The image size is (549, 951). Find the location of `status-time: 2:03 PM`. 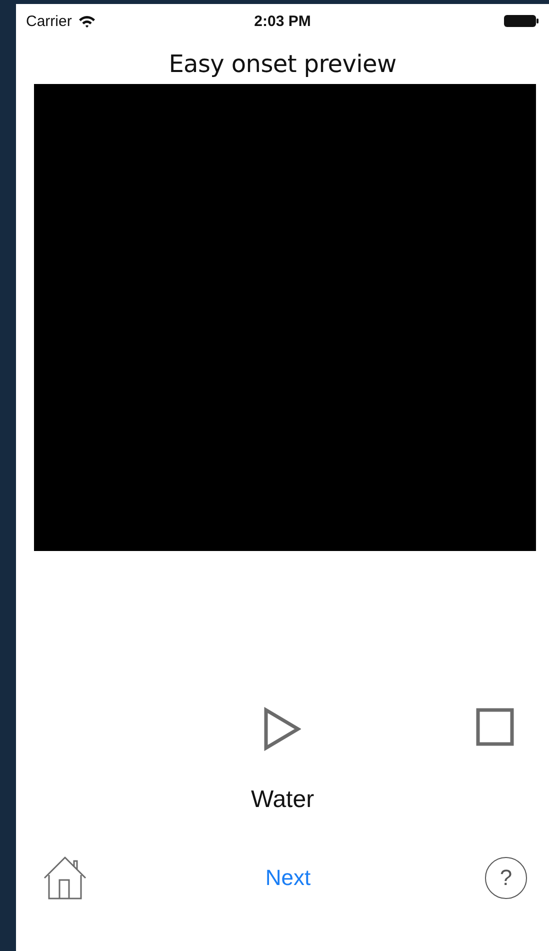

status-time: 2:03 PM is located at coordinates (282, 21).